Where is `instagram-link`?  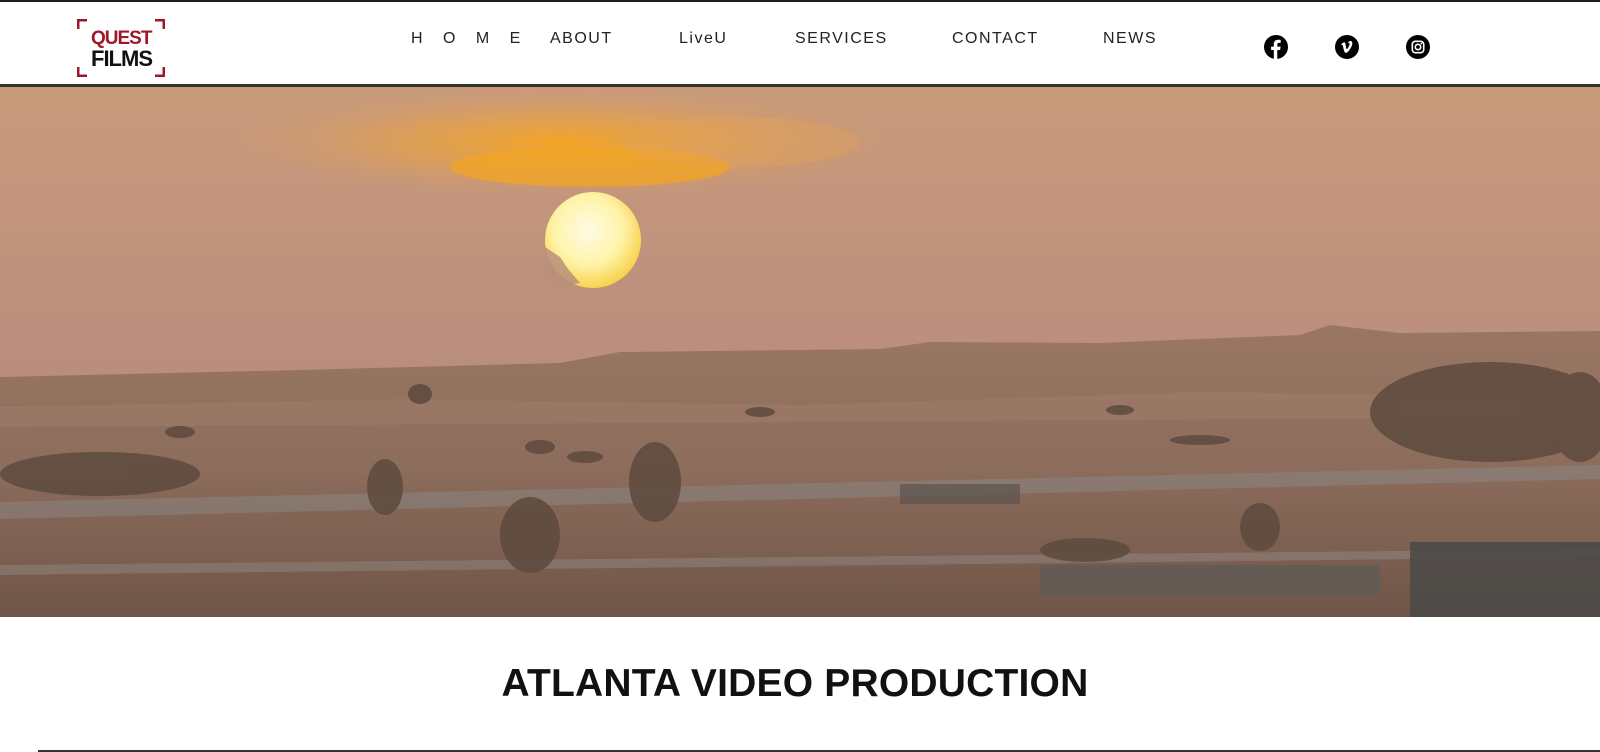 instagram-link is located at coordinates (1418, 47).